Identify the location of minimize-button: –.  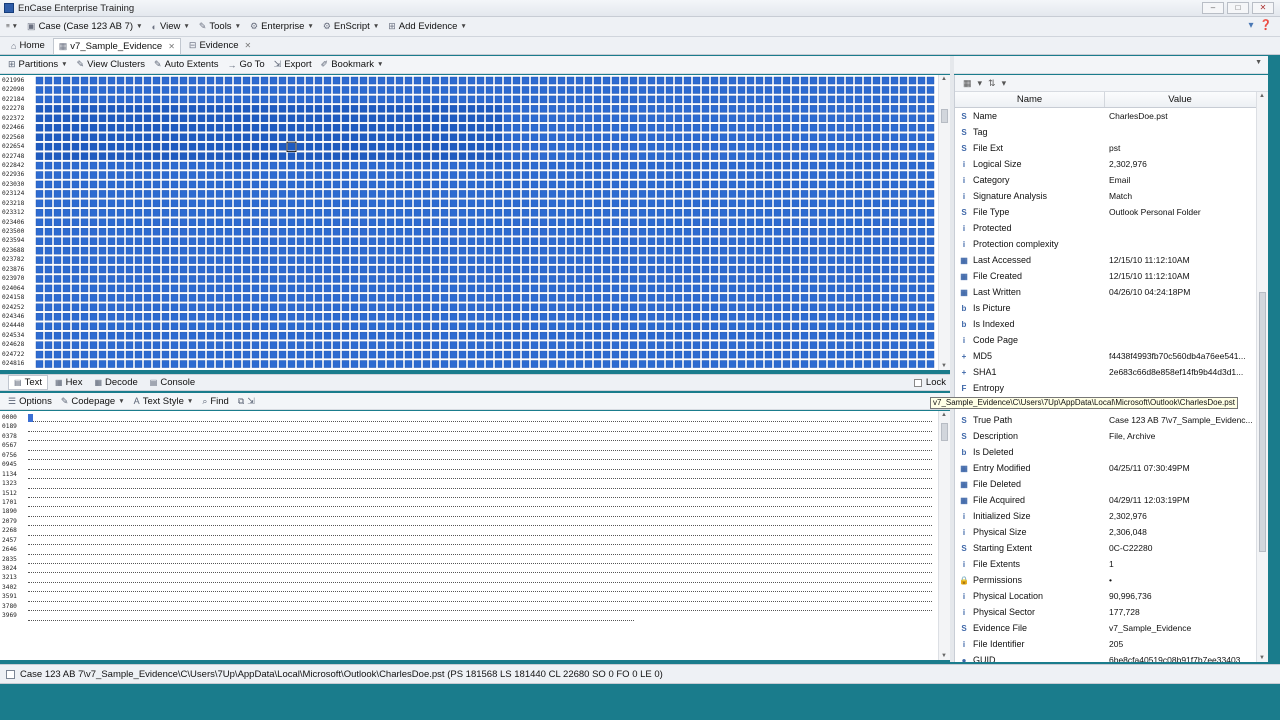
(1213, 8).